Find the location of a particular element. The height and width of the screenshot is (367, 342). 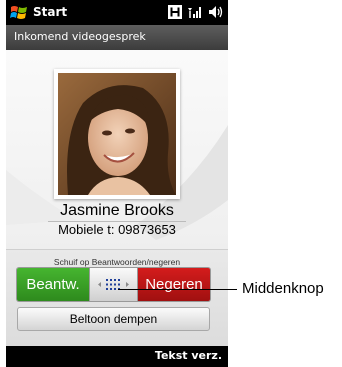

start-menu-label: Start is located at coordinates (50, 12).